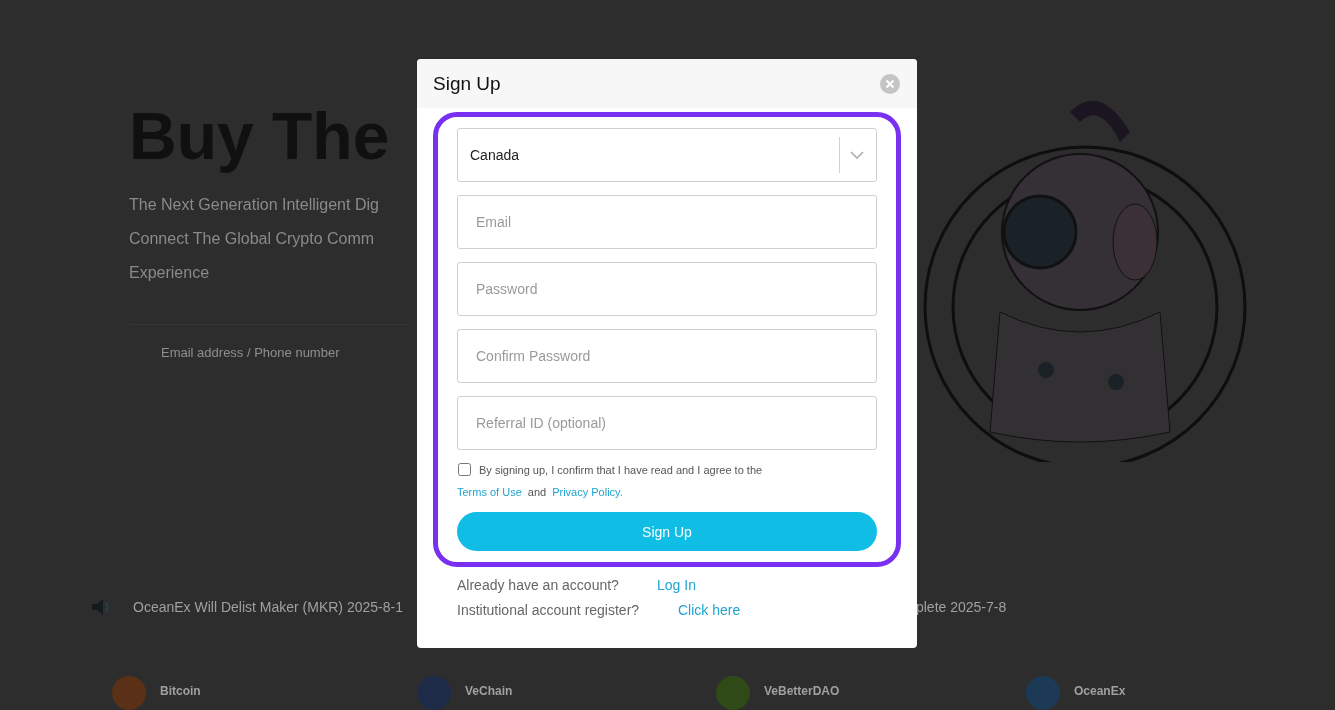 The width and height of the screenshot is (1335, 710). I want to click on terms-link: Terms of Use, so click(489, 492).